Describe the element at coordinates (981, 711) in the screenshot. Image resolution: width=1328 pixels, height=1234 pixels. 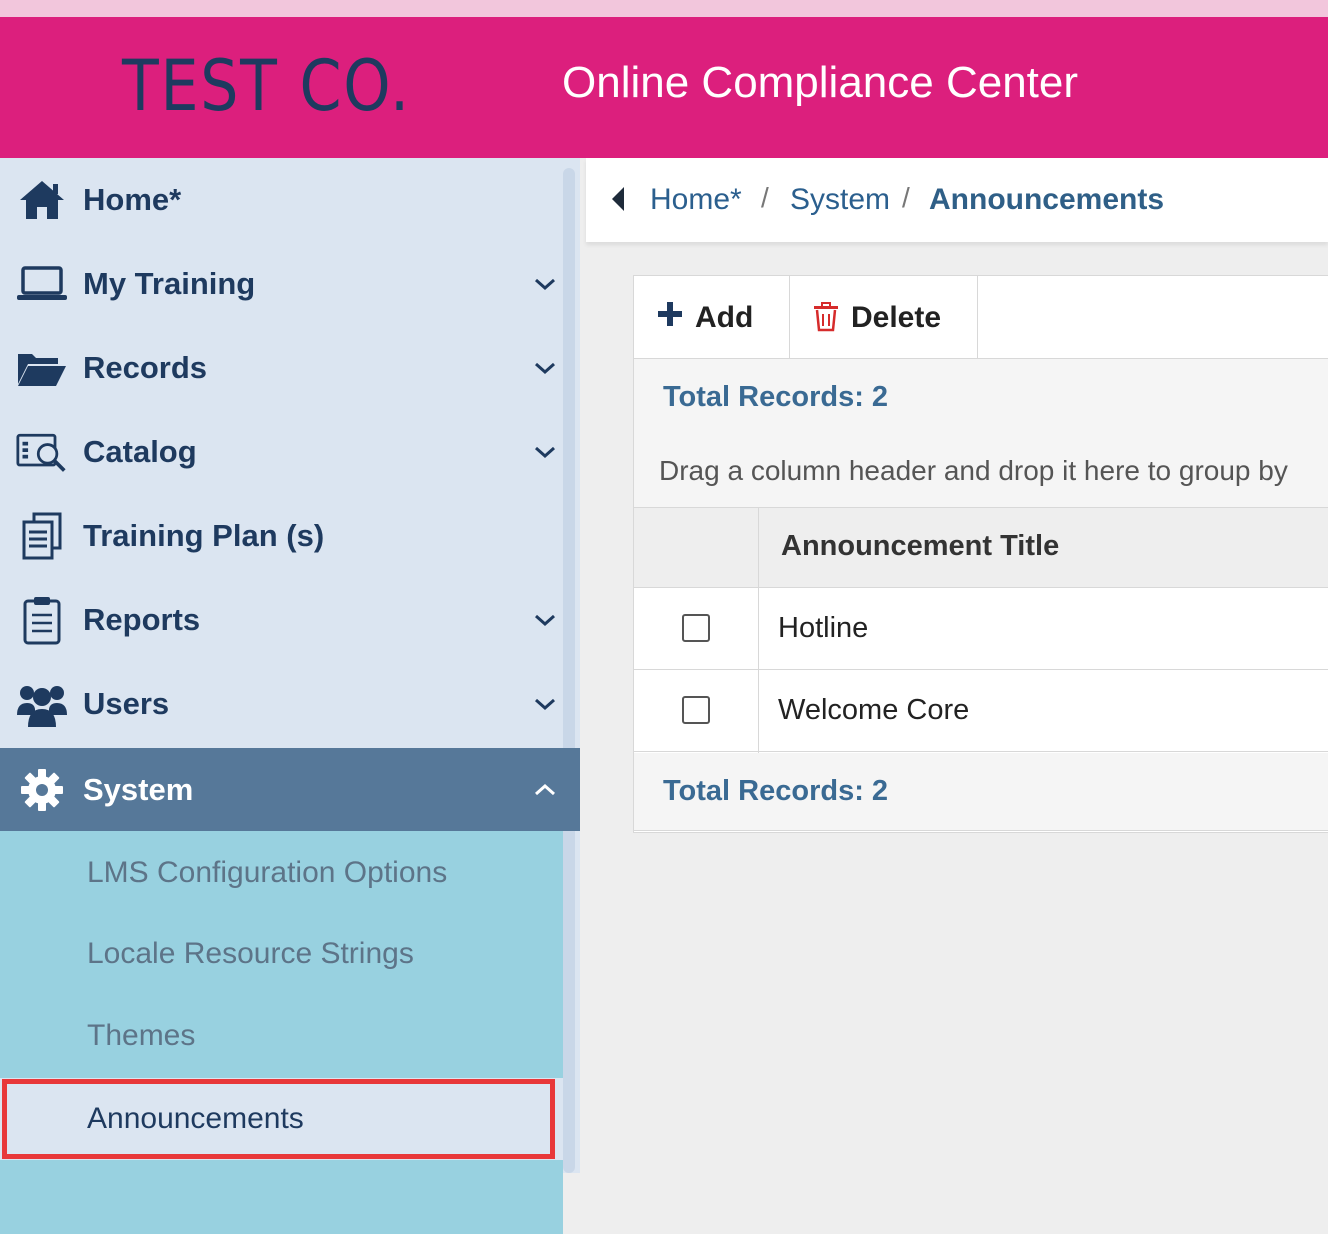
I see `table-row: Welcome Core` at that location.